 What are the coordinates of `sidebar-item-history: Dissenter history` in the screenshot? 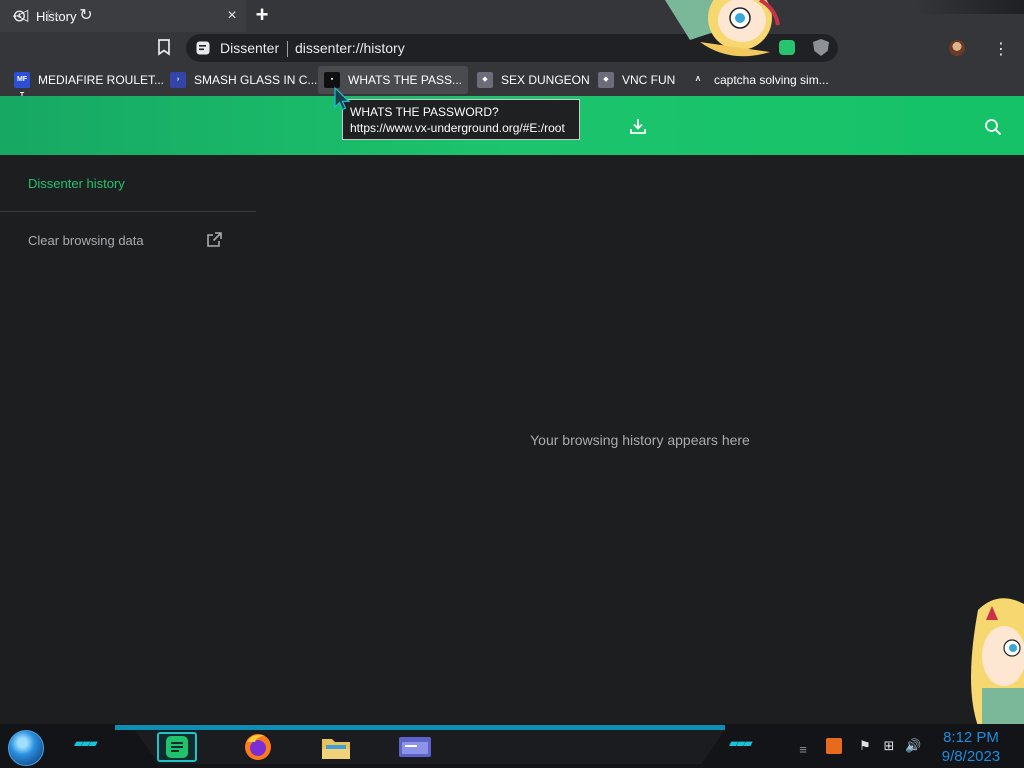 It's located at (76, 183).